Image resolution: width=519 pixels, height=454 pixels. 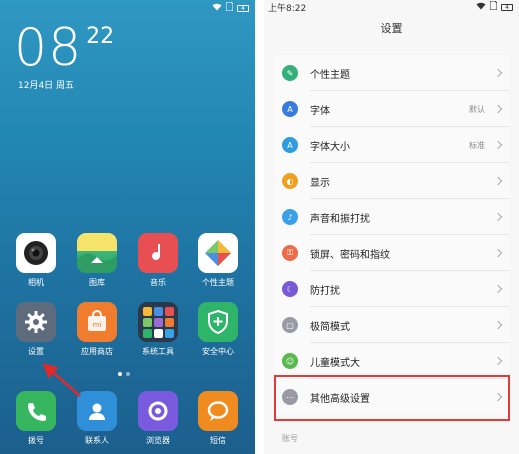 What do you see at coordinates (391, 181) in the screenshot?
I see `settings-row: ◐ 显示` at bounding box center [391, 181].